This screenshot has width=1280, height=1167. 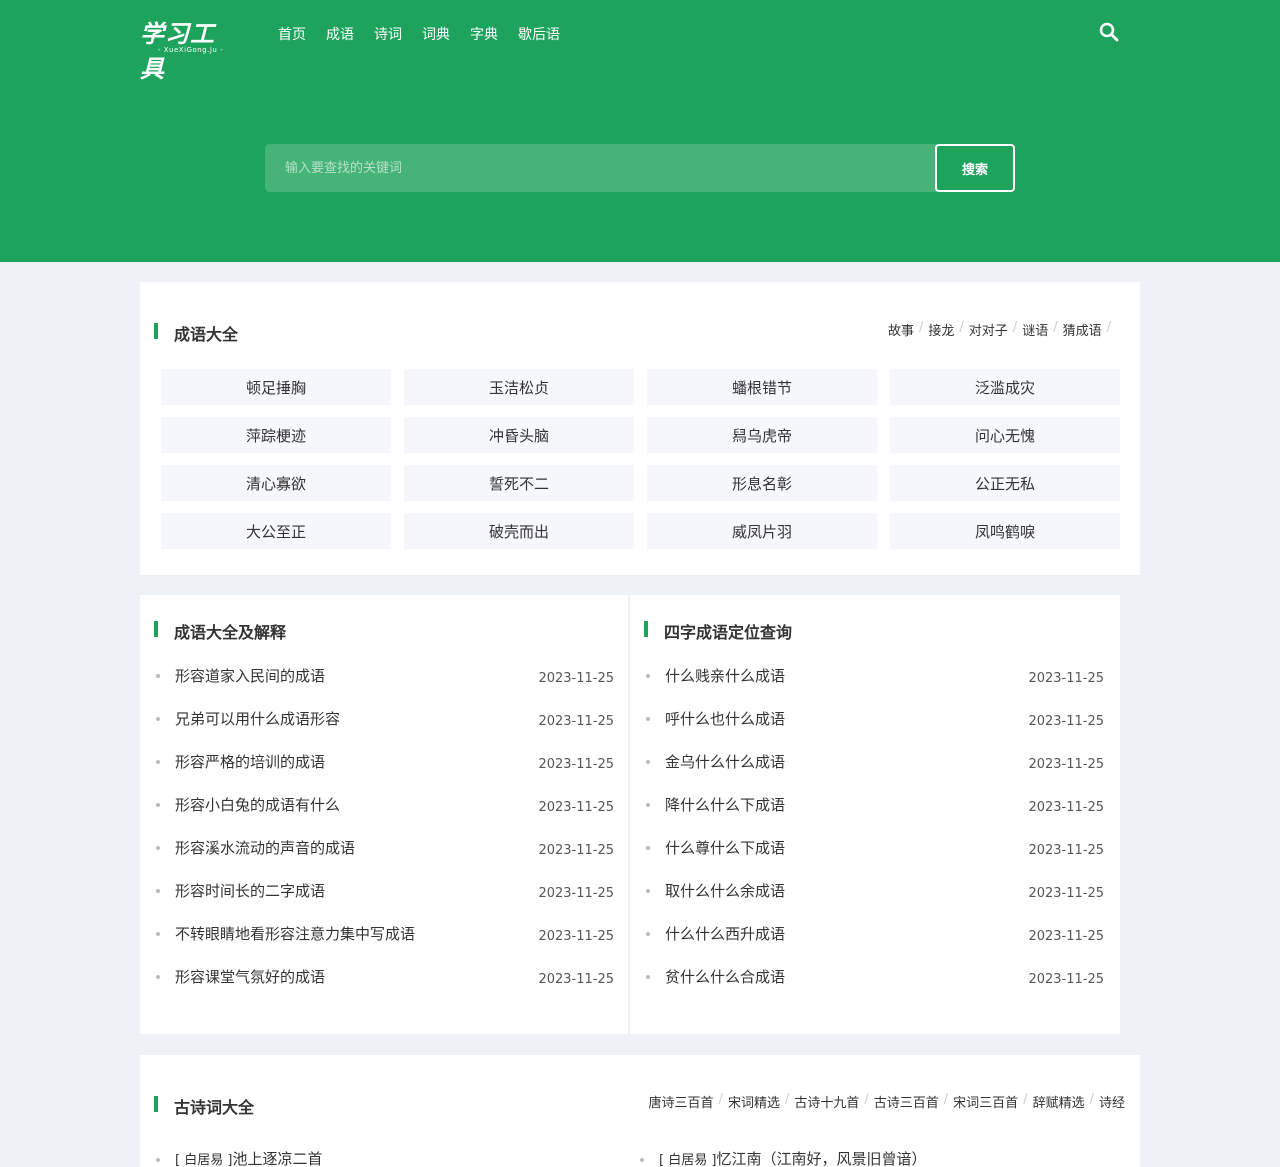 I want to click on site-logo: 学习工具 - XueXiGong.Ju -, so click(x=185, y=45).